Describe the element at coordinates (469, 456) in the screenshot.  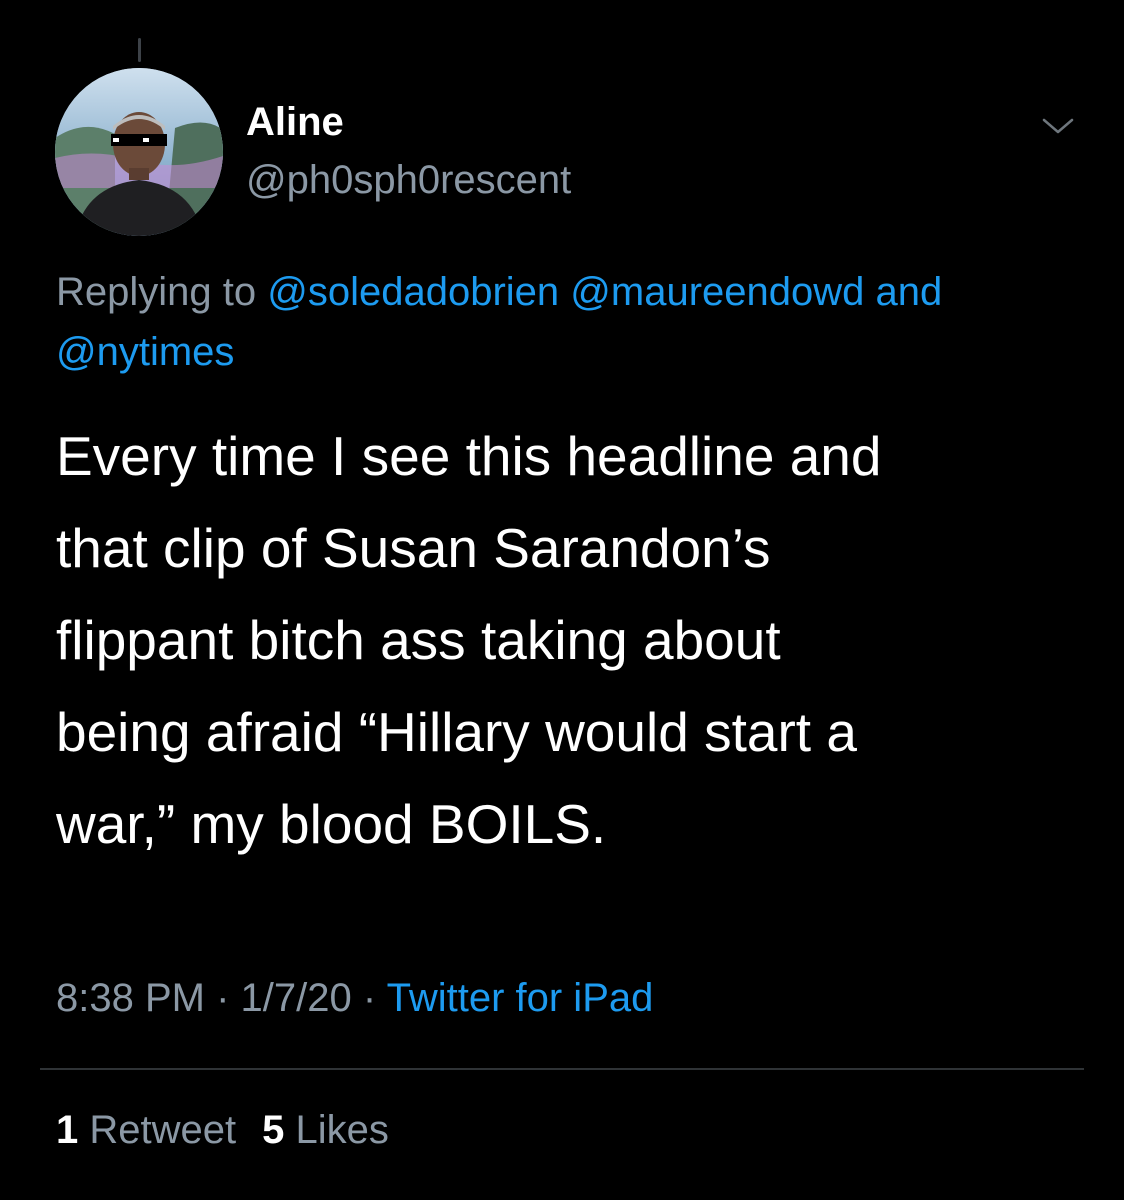
I see `tweet-text-line: Every time I see this headline and` at that location.